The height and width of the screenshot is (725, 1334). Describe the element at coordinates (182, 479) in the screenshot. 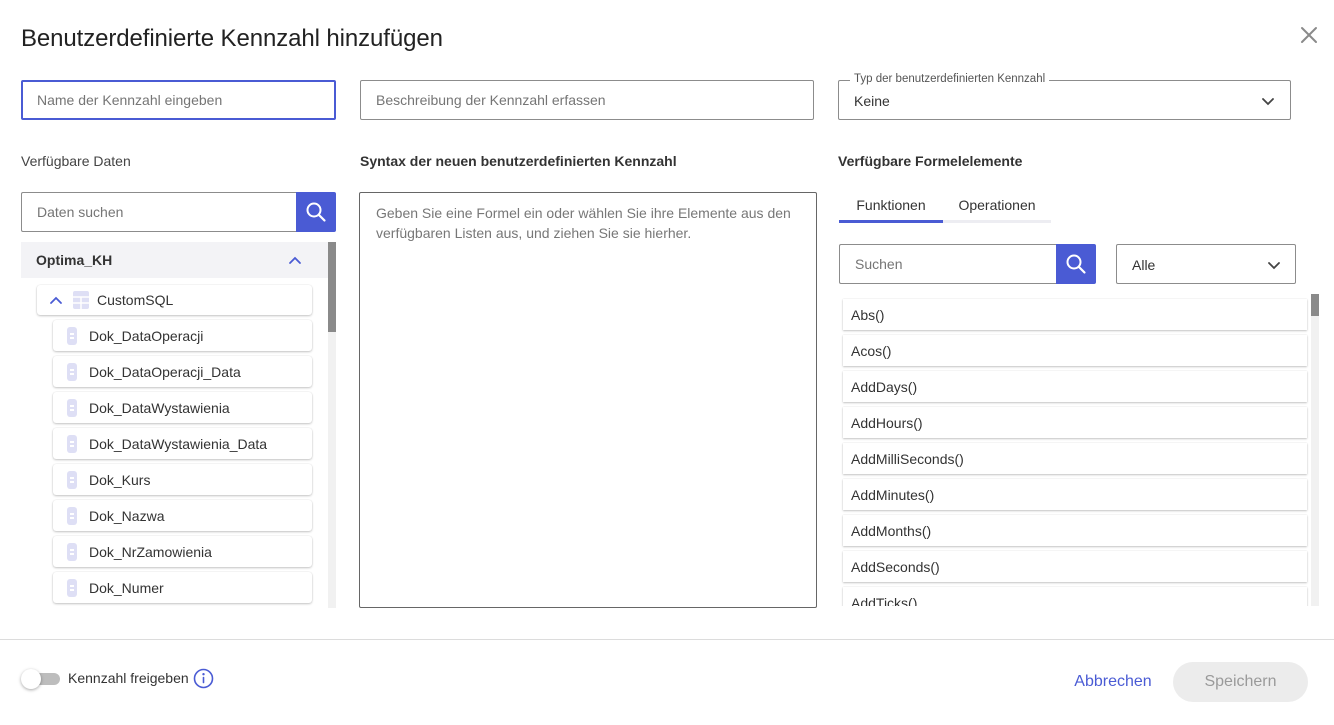

I see `field-item: Dok_Kurs` at that location.